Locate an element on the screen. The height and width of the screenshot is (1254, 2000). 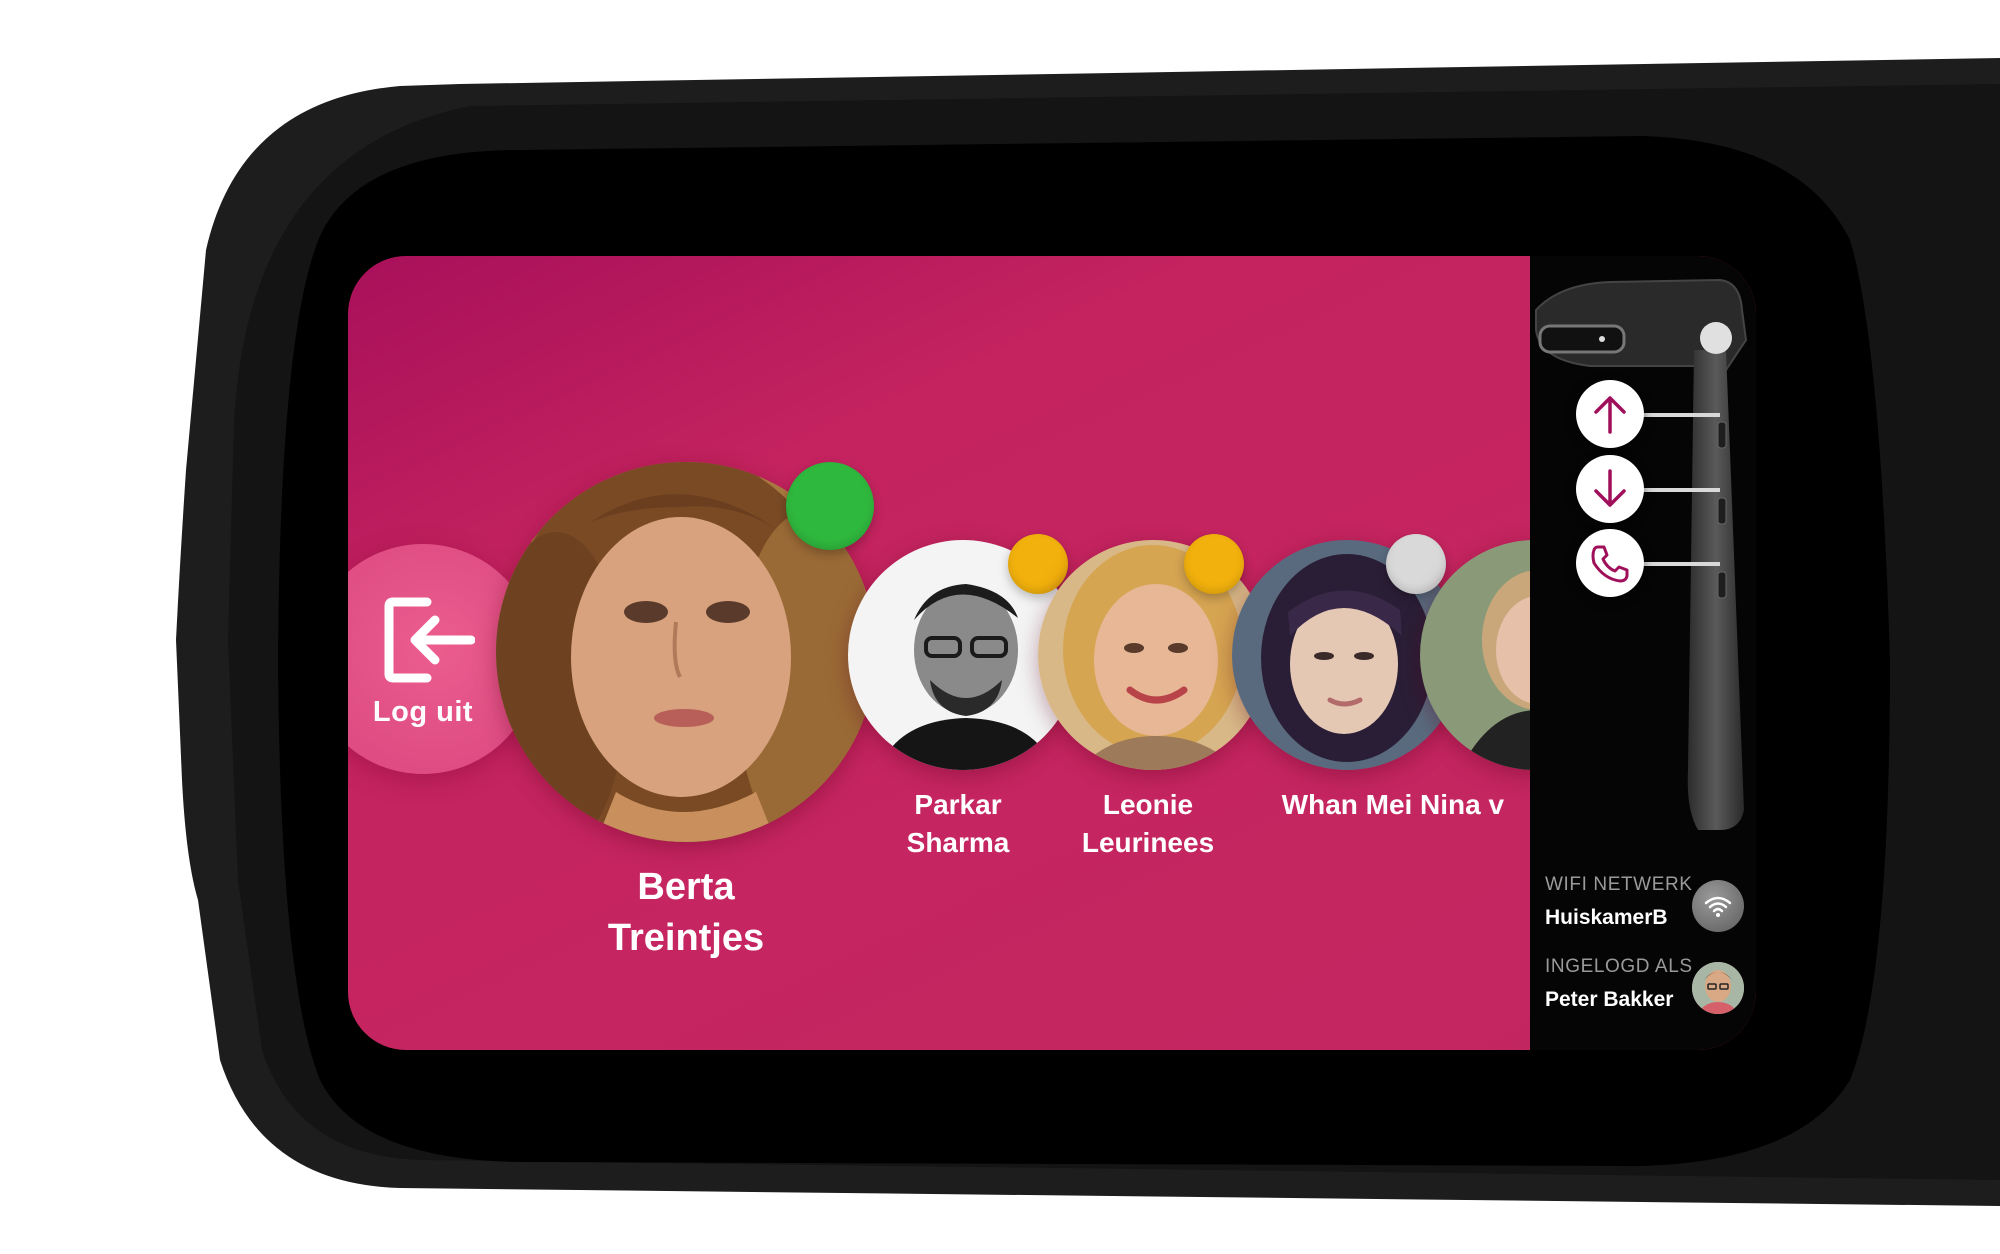
wifi-name: HuiskamerB is located at coordinates (1606, 917).